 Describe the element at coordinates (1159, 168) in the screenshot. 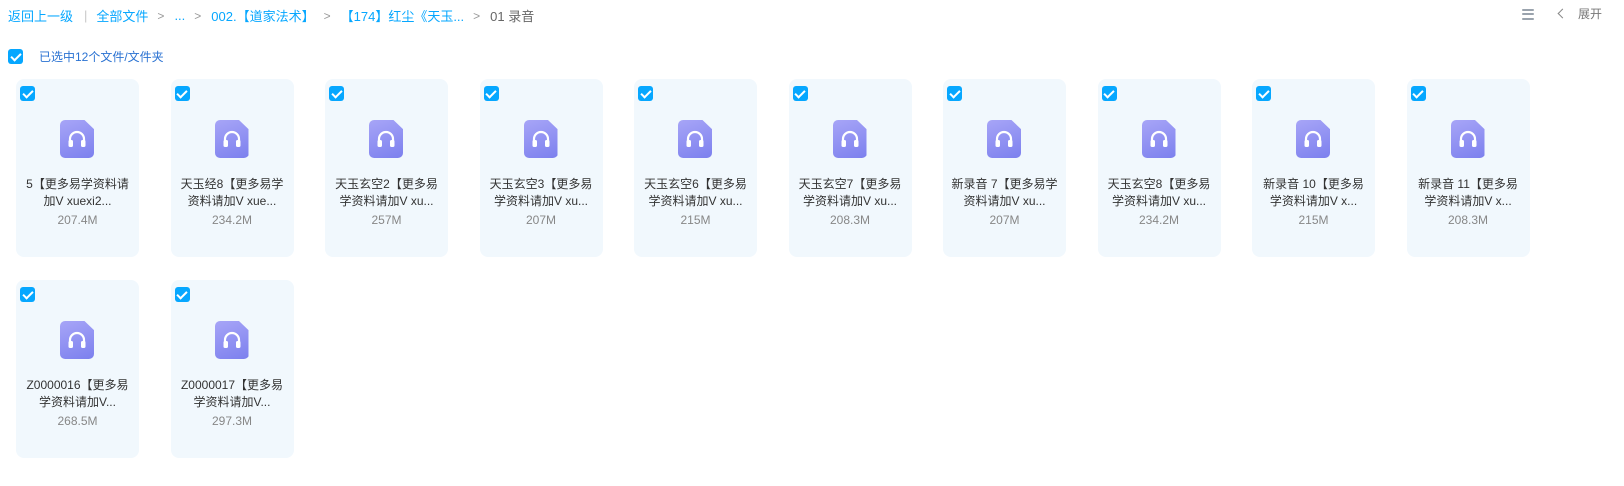

I see `file-card: 天玉玄空8【更多易学资料请加V xu... 234.2M` at that location.